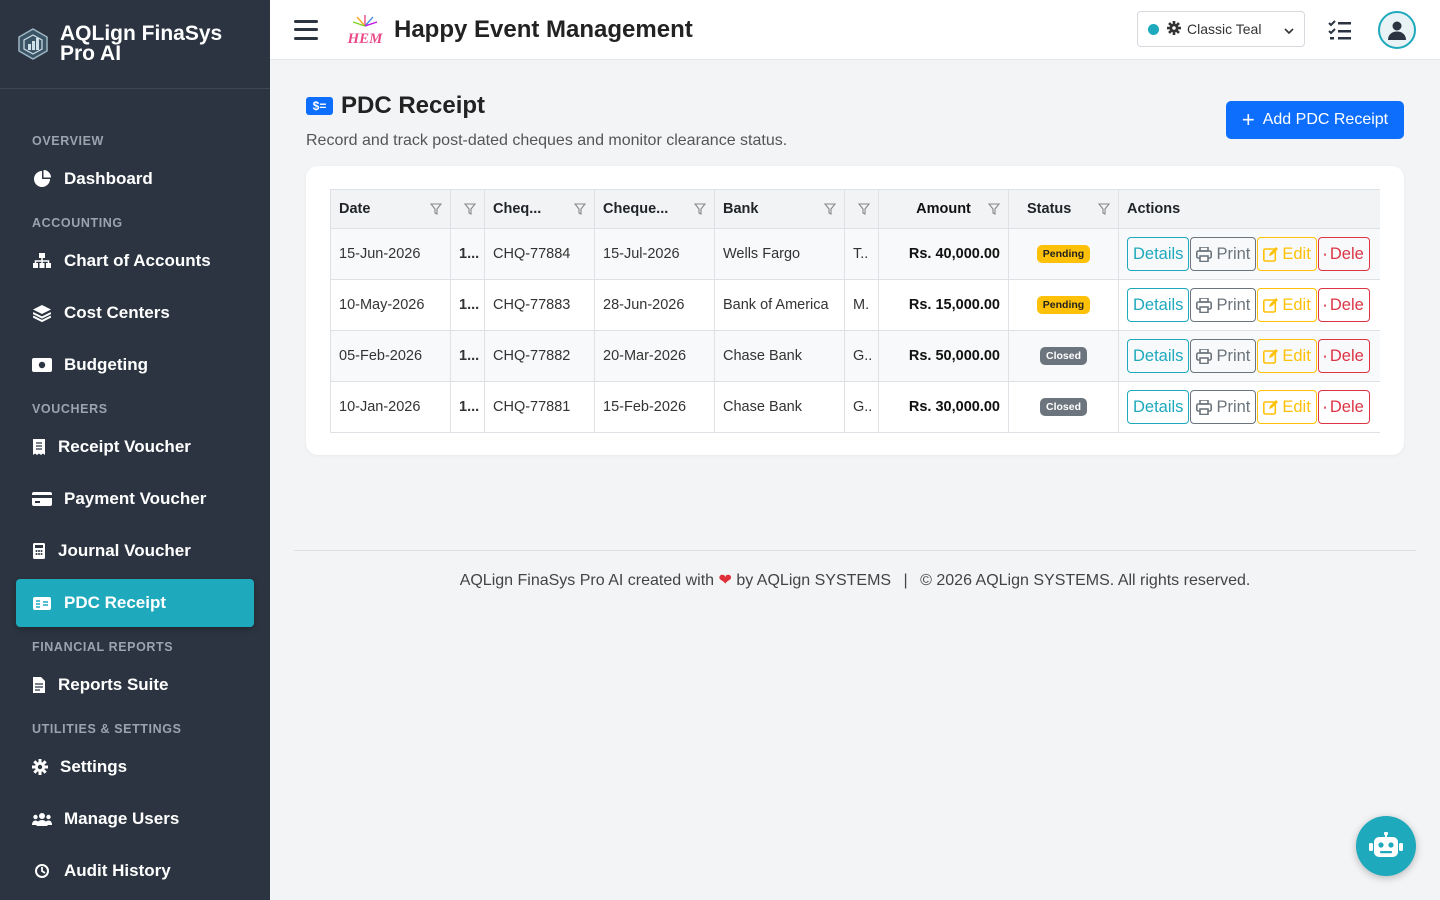 This screenshot has width=1440, height=900. I want to click on sidebar-item-cost-centers: Cost Centers, so click(135, 313).